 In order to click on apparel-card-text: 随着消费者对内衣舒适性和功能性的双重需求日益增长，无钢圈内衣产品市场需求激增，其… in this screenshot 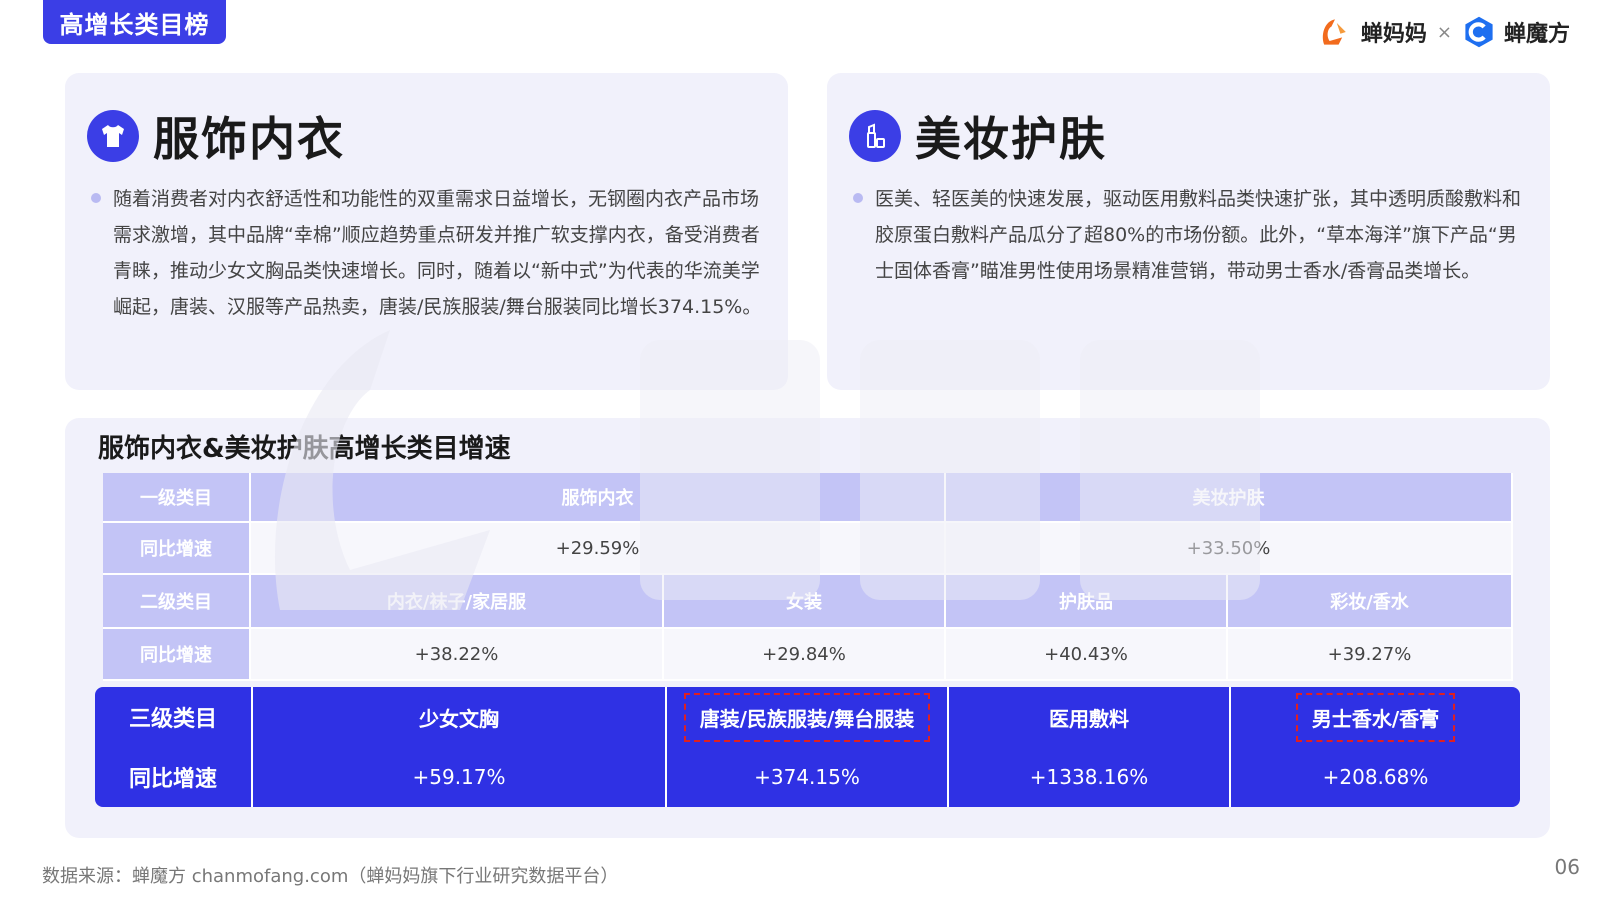, I will do `click(437, 253)`.